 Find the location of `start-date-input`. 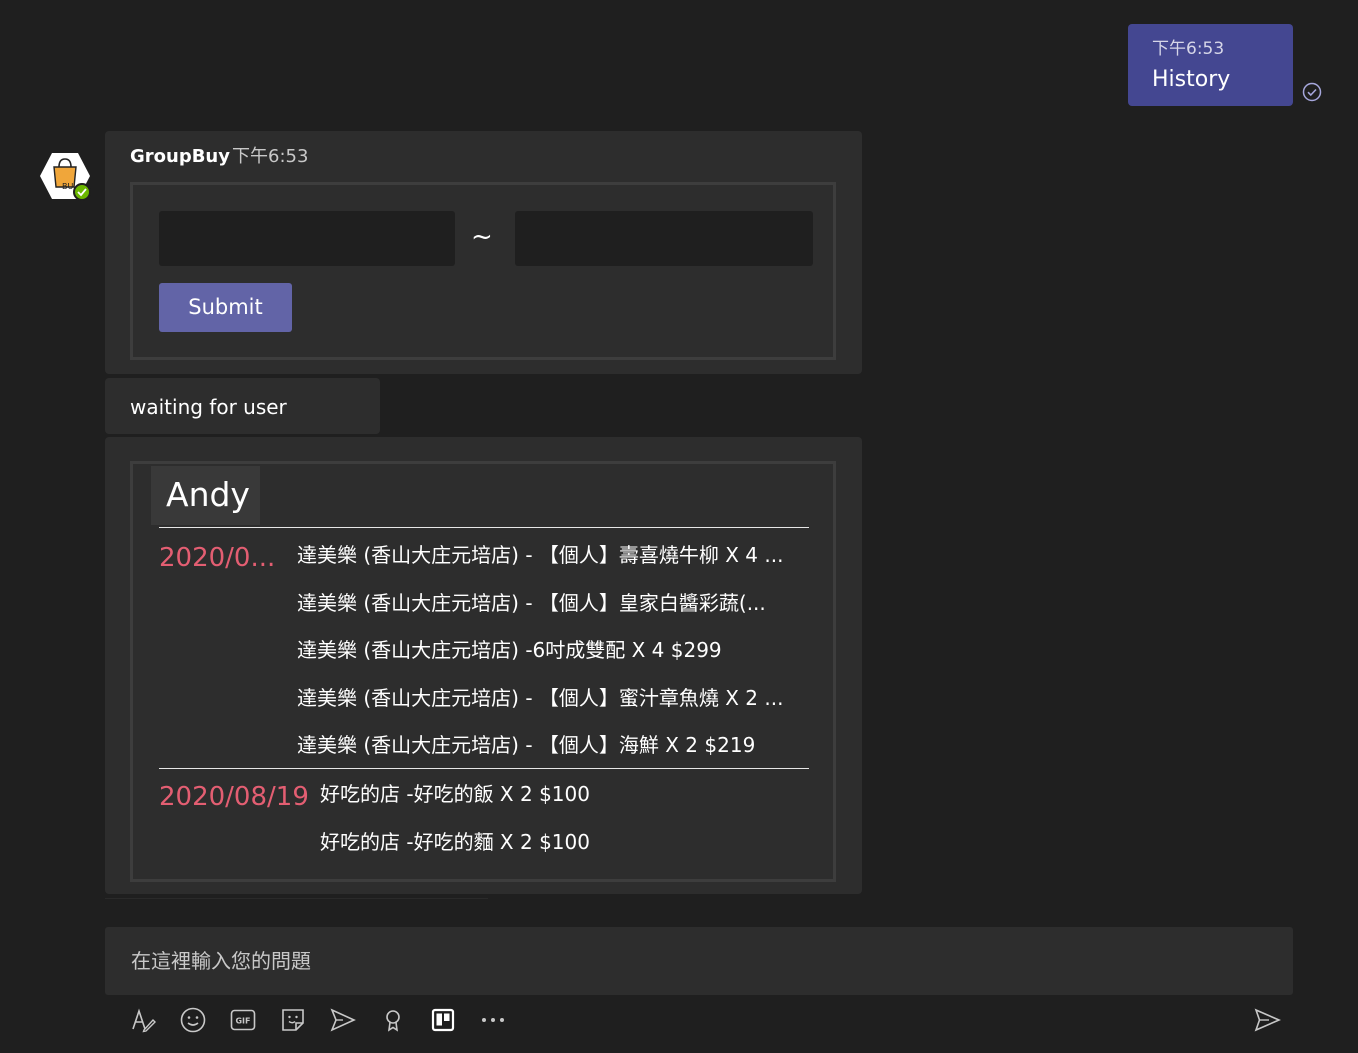

start-date-input is located at coordinates (307, 238).